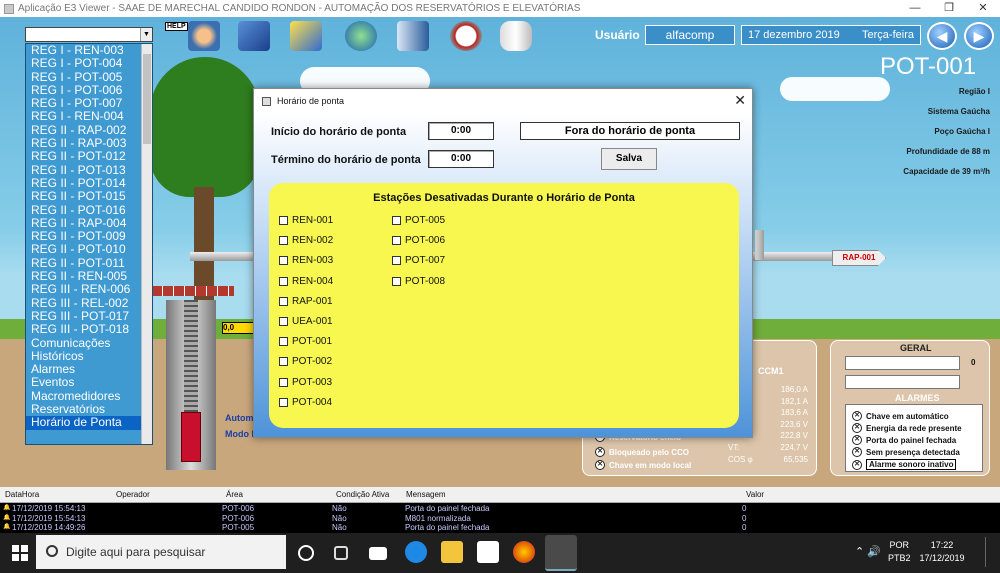 The width and height of the screenshot is (1000, 573). Describe the element at coordinates (306, 260) in the screenshot. I see `station-checkbox: REN-003` at that location.